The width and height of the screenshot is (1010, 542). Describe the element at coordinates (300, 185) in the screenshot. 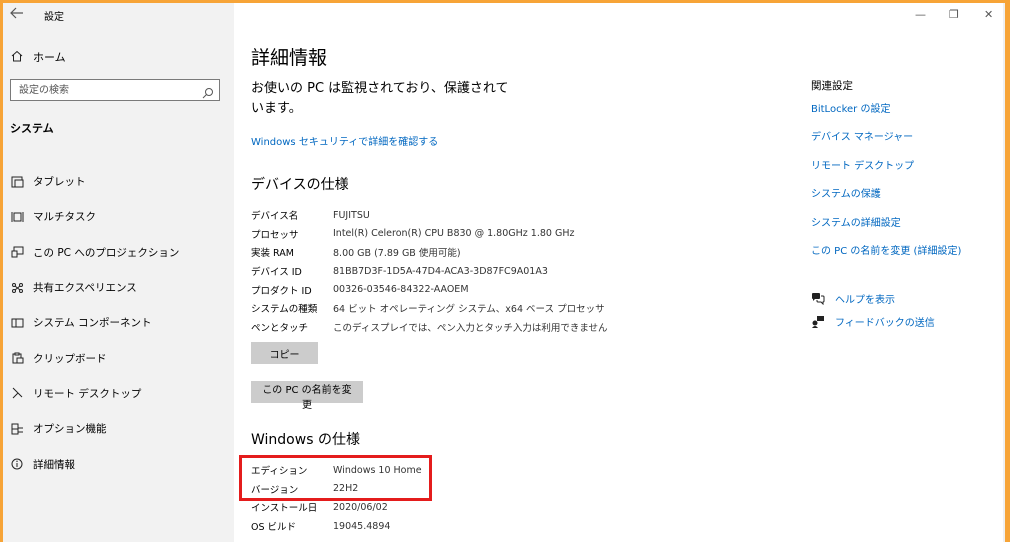

I see `device-spec-heading: デバイスの仕様` at that location.